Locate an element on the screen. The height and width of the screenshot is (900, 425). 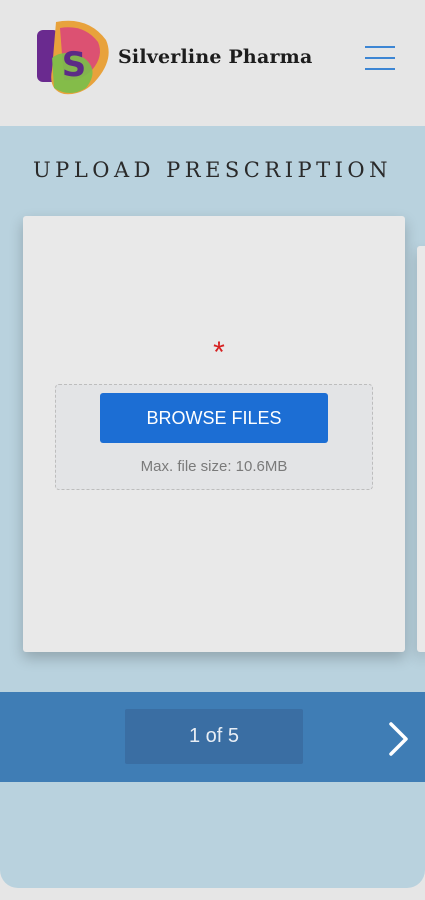
page-title: UPLOAD PRESCRIPTION is located at coordinates (212, 170).